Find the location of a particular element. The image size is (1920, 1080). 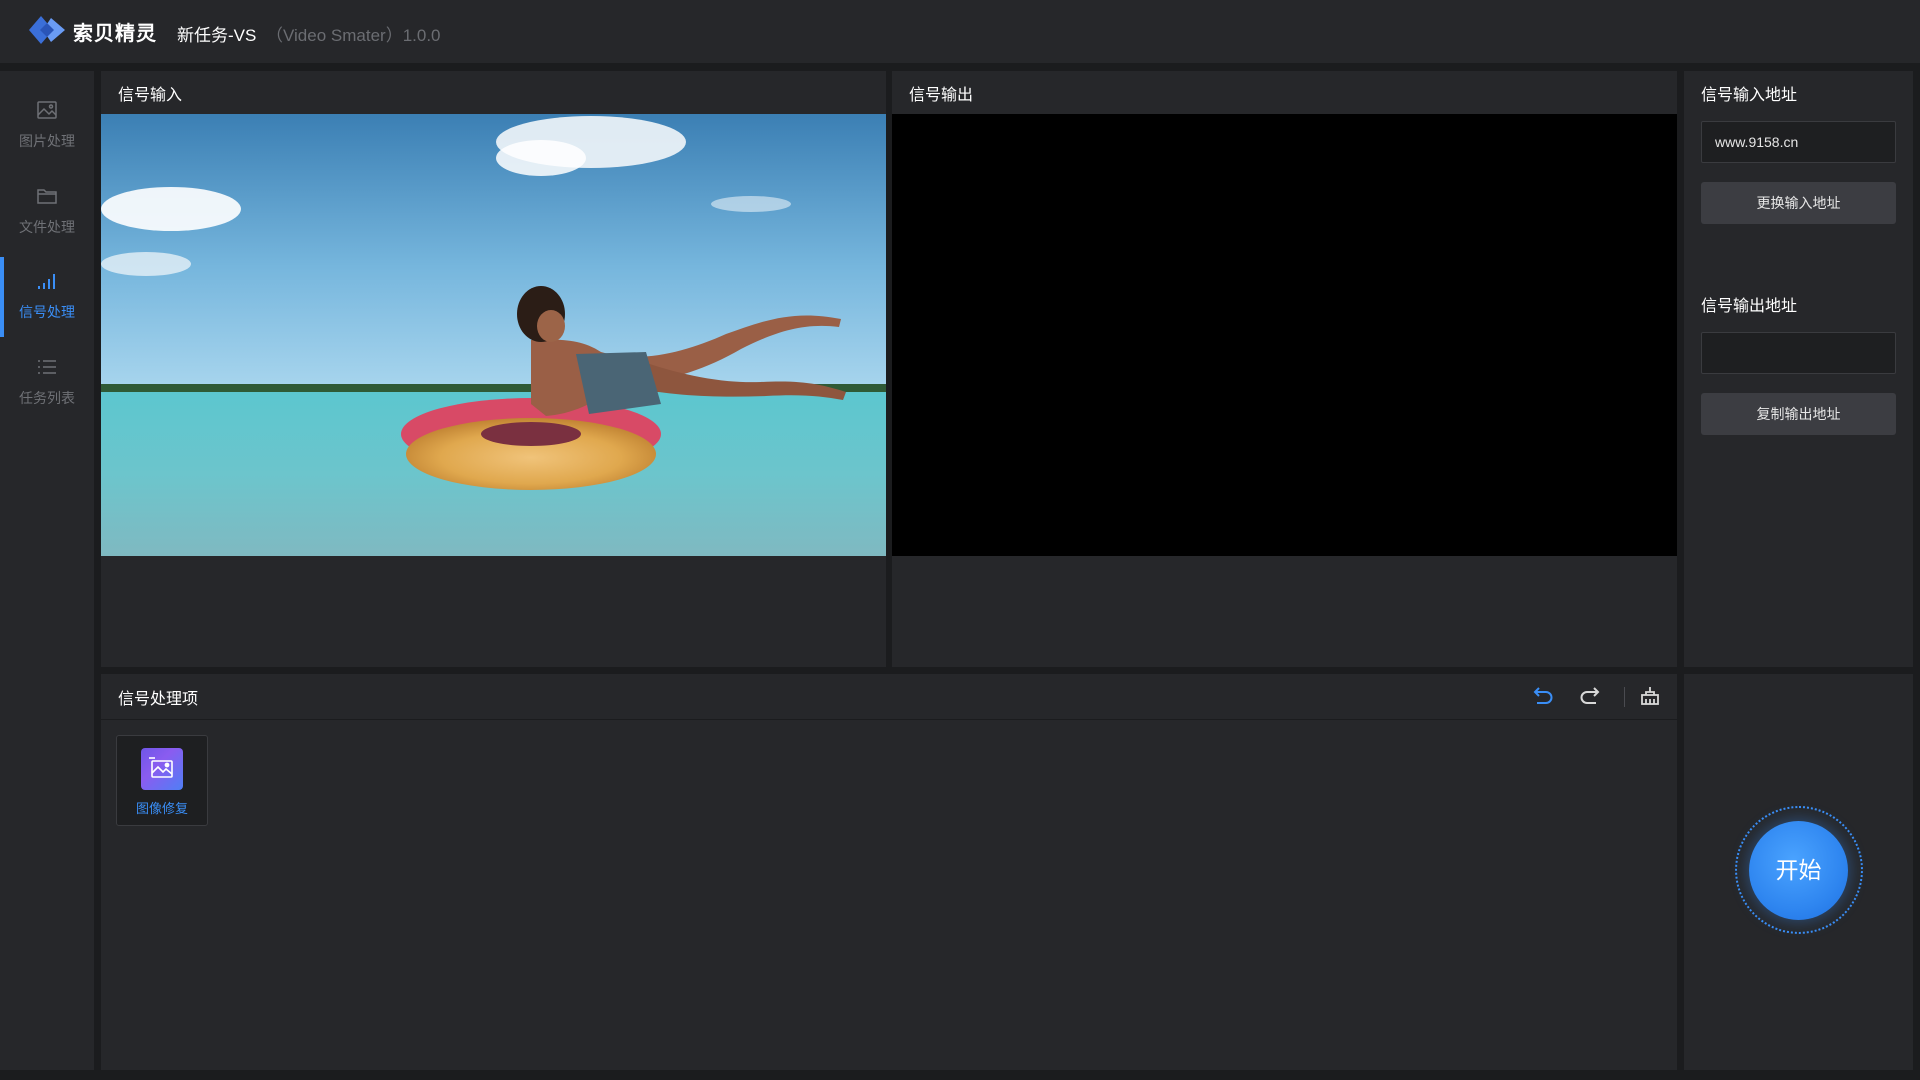

signal-processing-title: 信号处理项 is located at coordinates (158, 699).